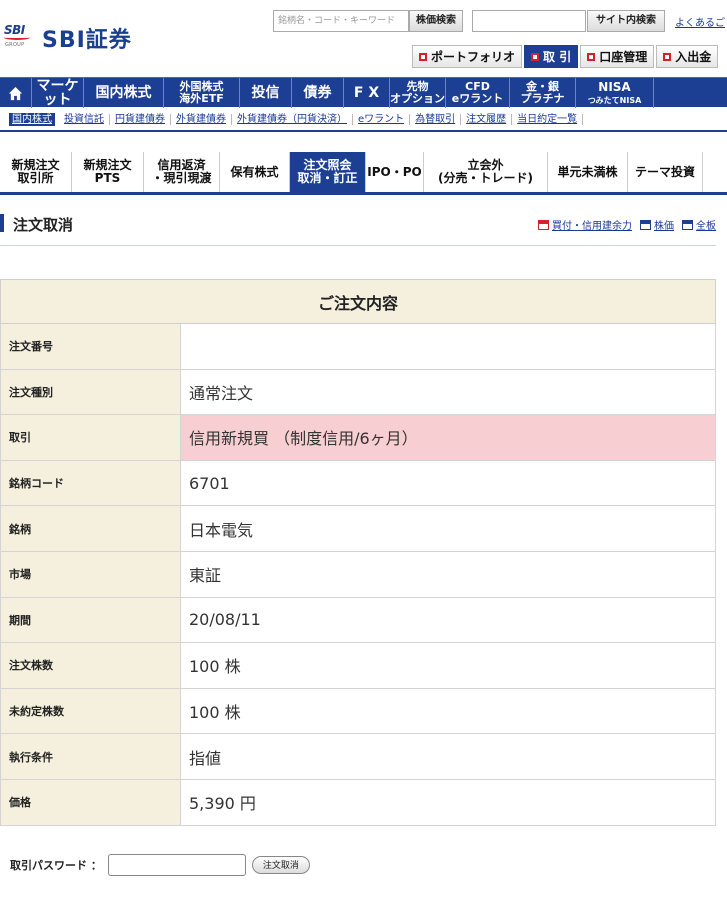 This screenshot has width=727, height=908. What do you see at coordinates (557, 57) in the screenshot?
I see `topnav-item-label: 取 引` at bounding box center [557, 57].